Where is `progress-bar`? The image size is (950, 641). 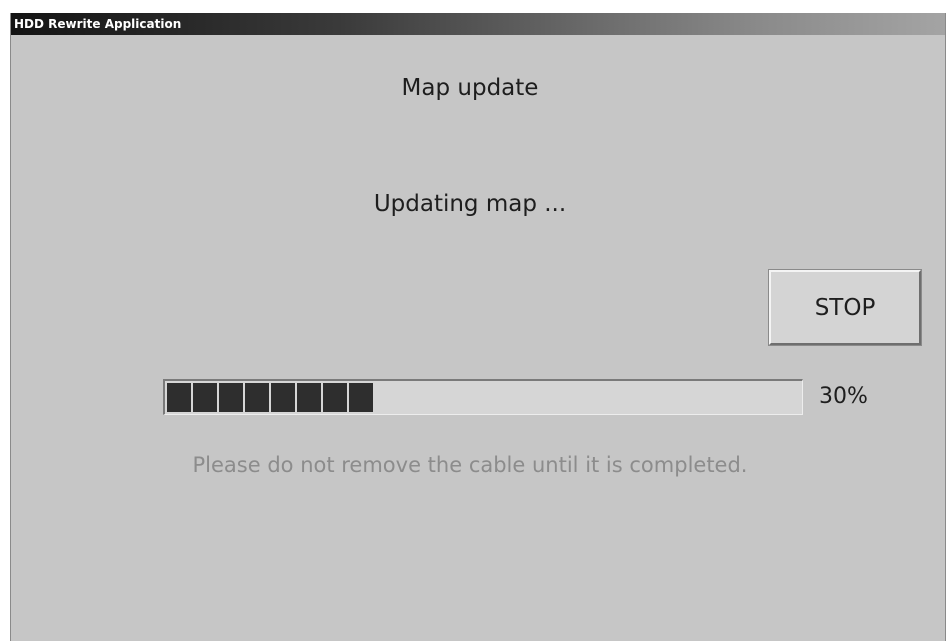
progress-bar is located at coordinates (483, 397).